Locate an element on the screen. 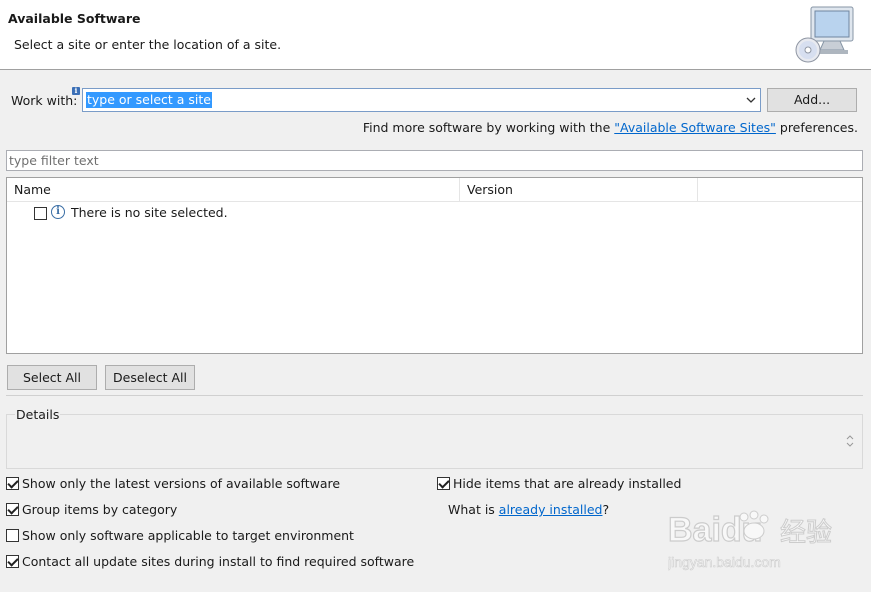  site-combo-text: type or select a site is located at coordinates (149, 100).